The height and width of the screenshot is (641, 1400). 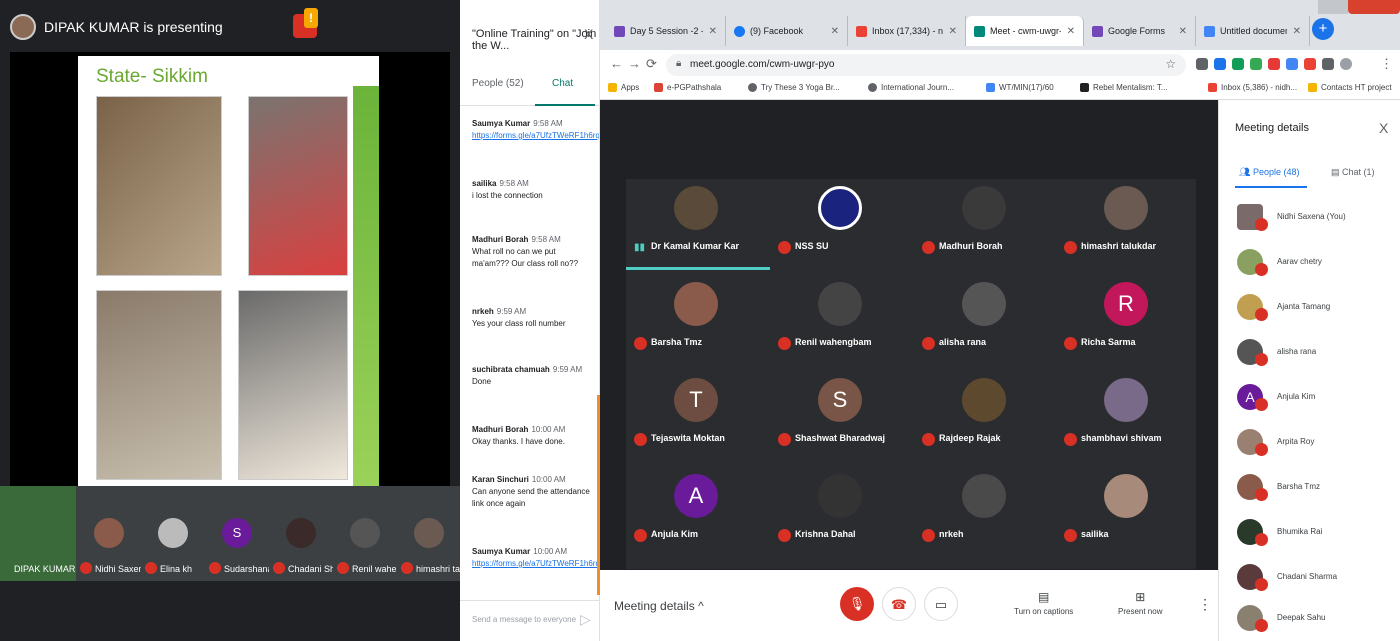 What do you see at coordinates (941, 604) in the screenshot?
I see `camera-button: ▭` at bounding box center [941, 604].